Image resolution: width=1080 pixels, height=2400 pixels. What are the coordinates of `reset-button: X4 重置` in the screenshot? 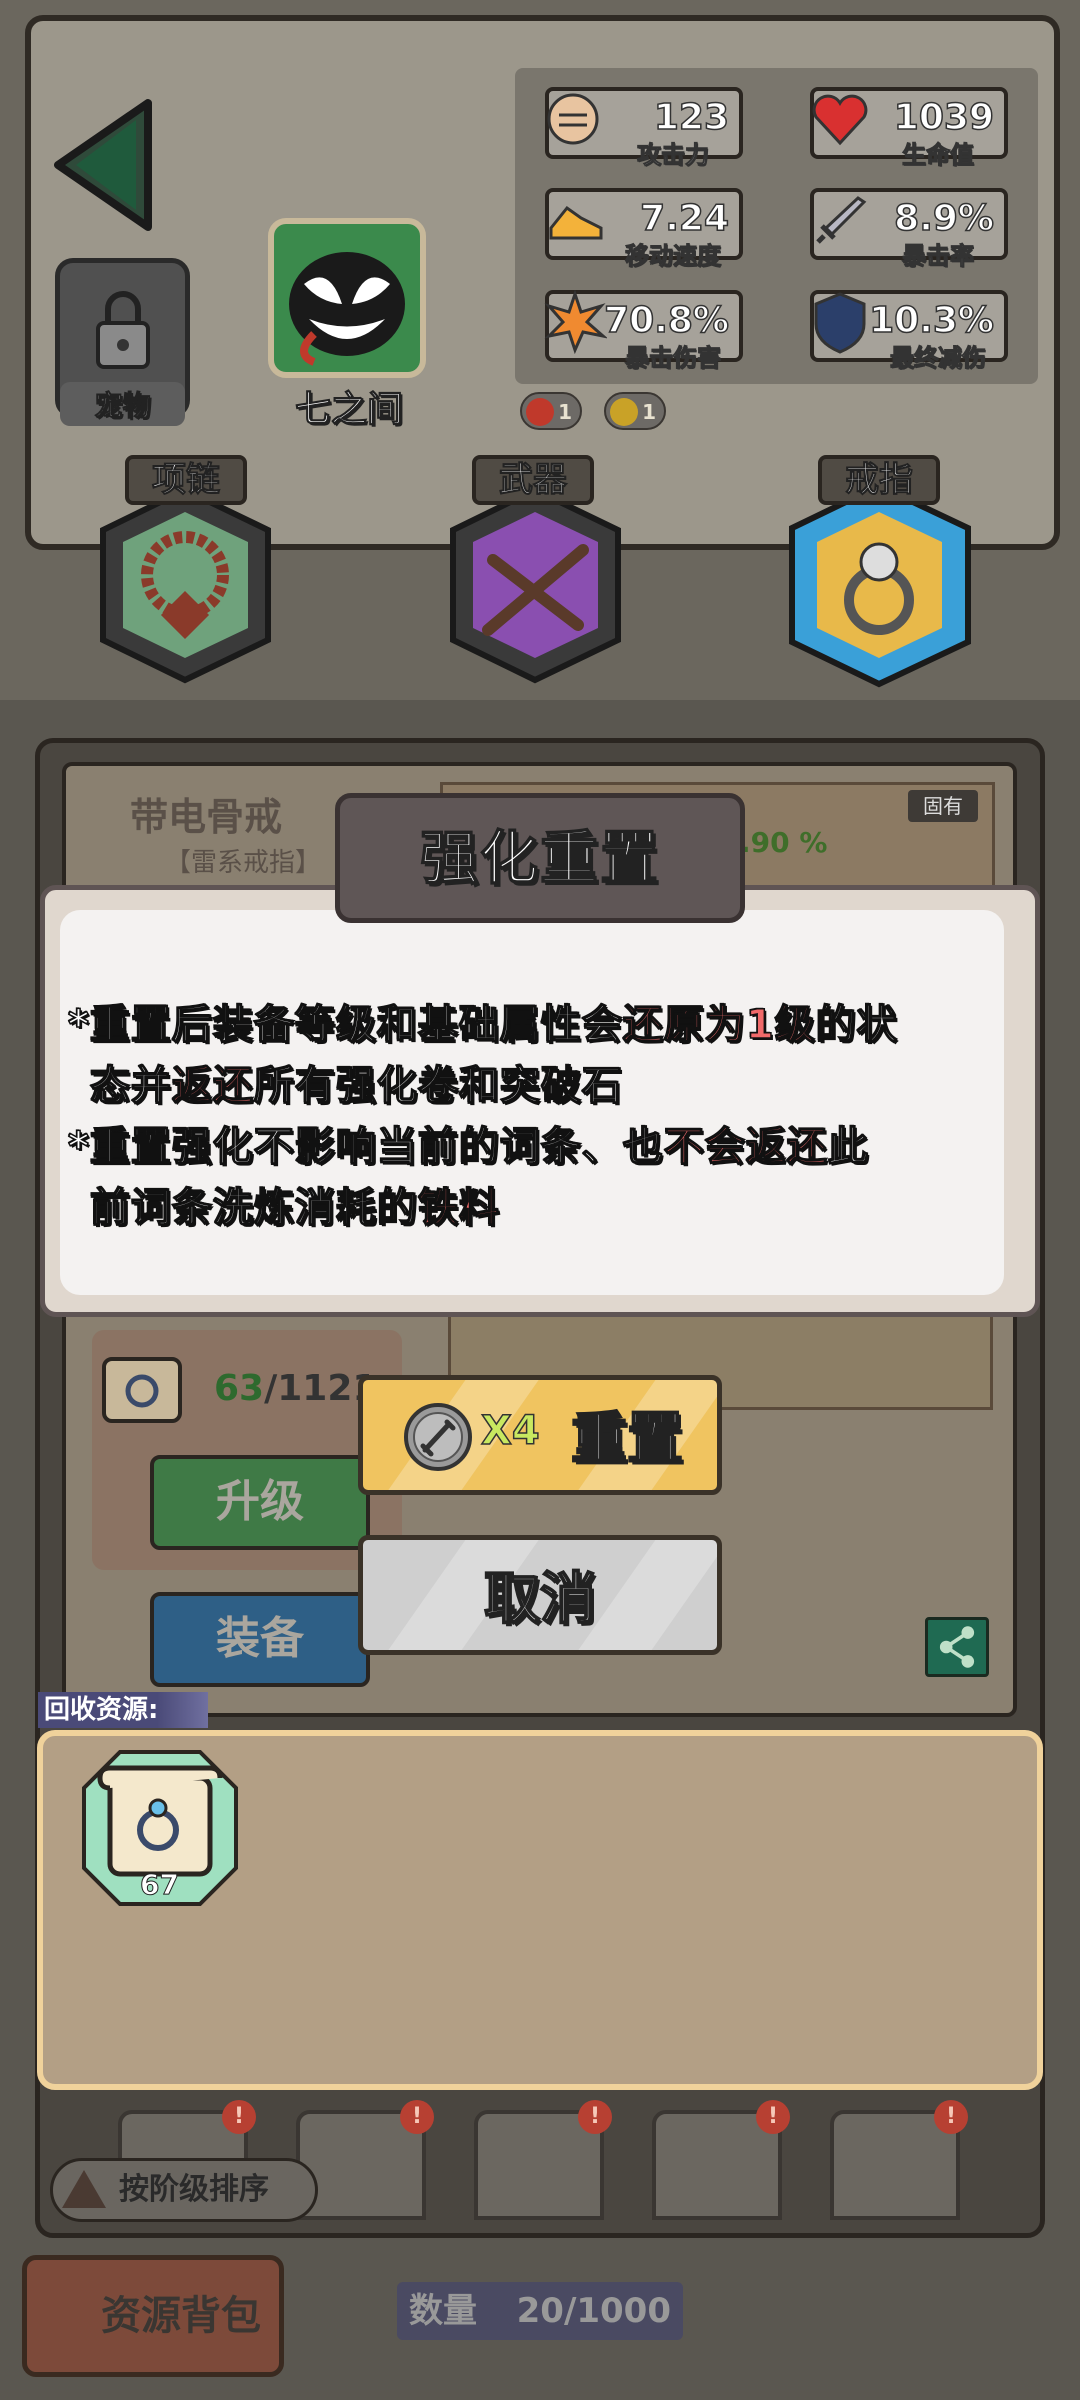 It's located at (540, 1435).